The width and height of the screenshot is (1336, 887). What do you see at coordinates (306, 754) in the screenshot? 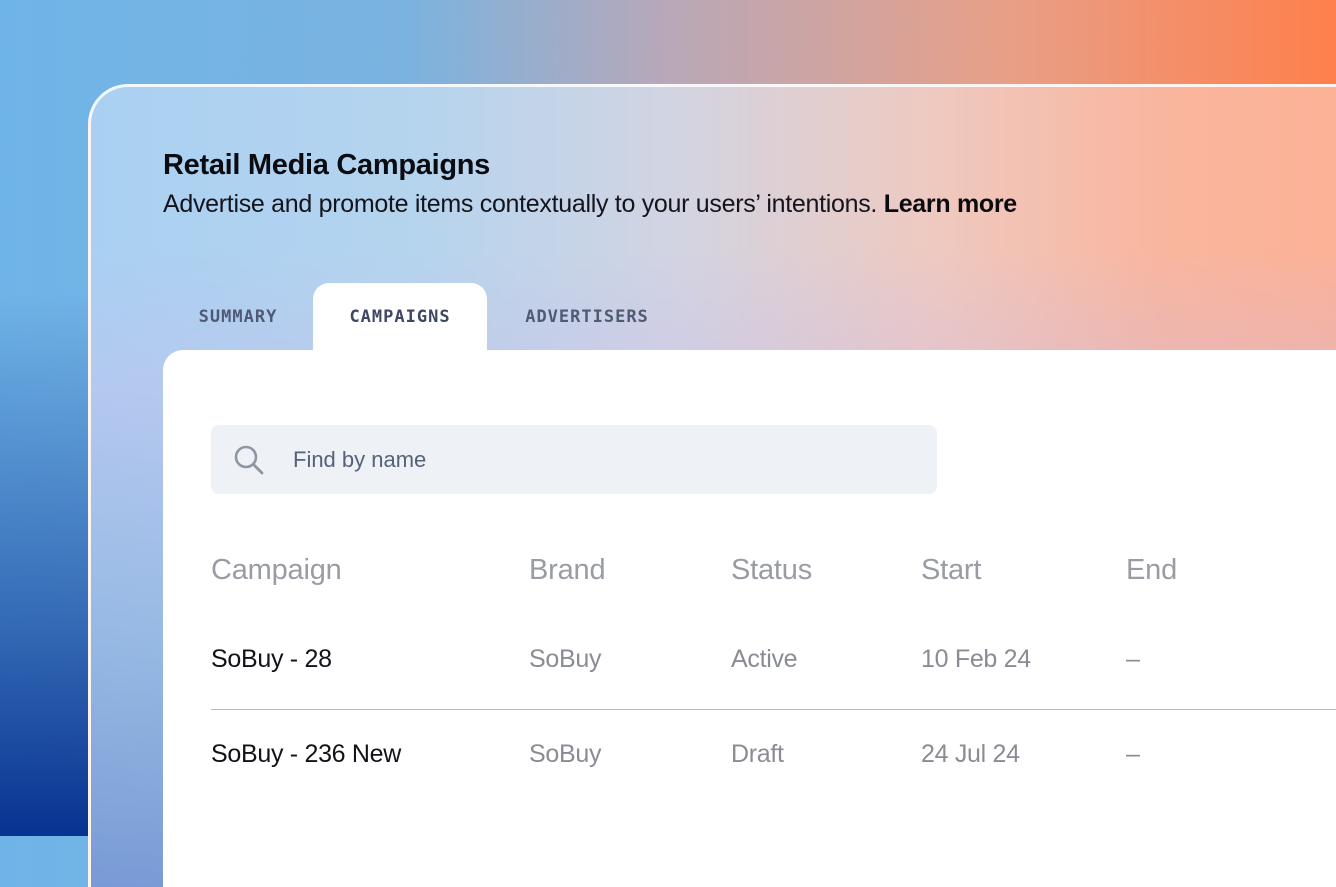
I see `cell-campaign: SoBuy - 236 New` at bounding box center [306, 754].